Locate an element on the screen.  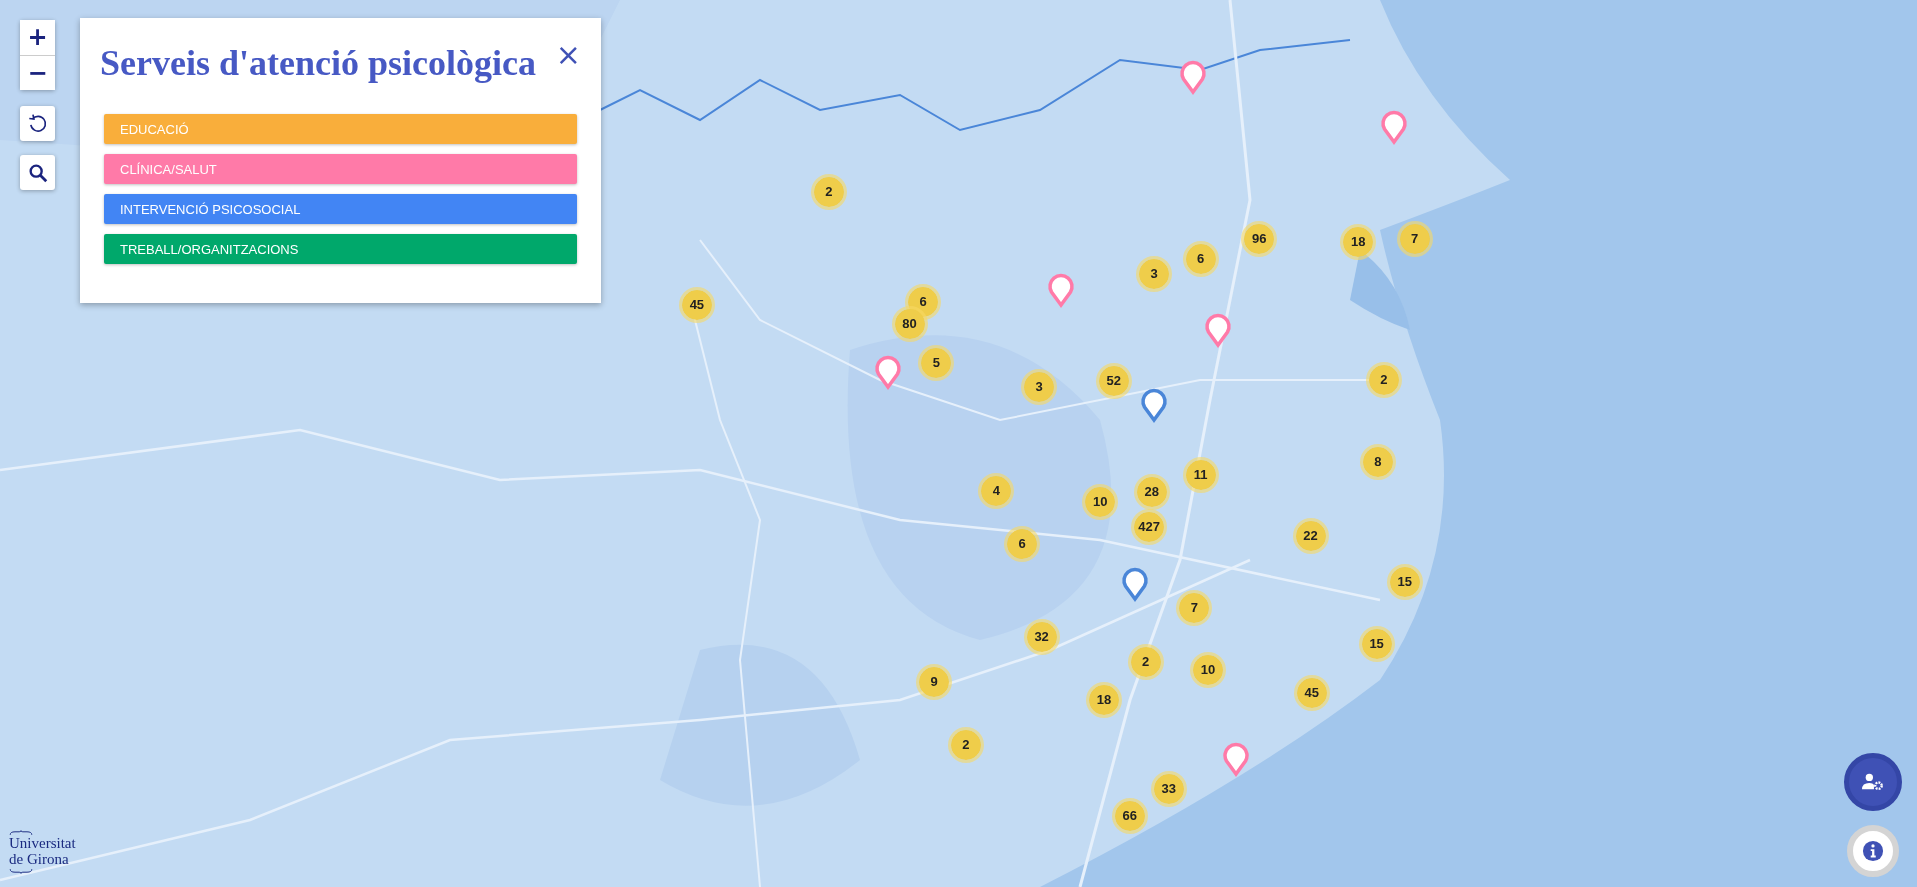
search-button is located at coordinates (37, 172).